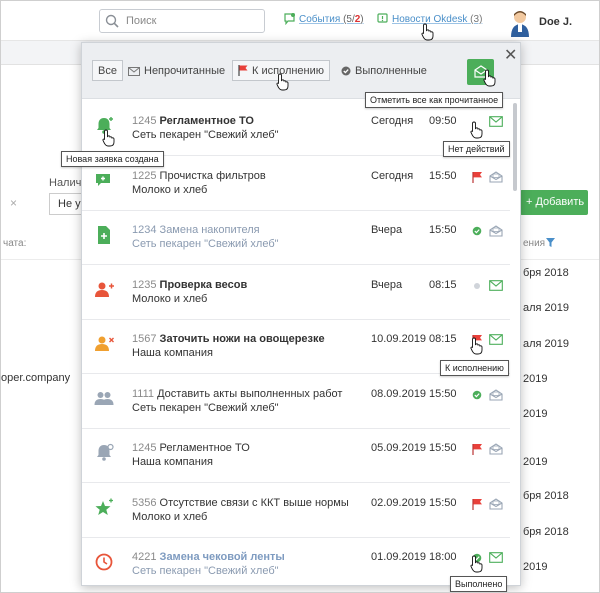  What do you see at coordinates (254, 503) in the screenshot?
I see `event-title: Отсутствие связи с ККТ выше нормы` at bounding box center [254, 503].